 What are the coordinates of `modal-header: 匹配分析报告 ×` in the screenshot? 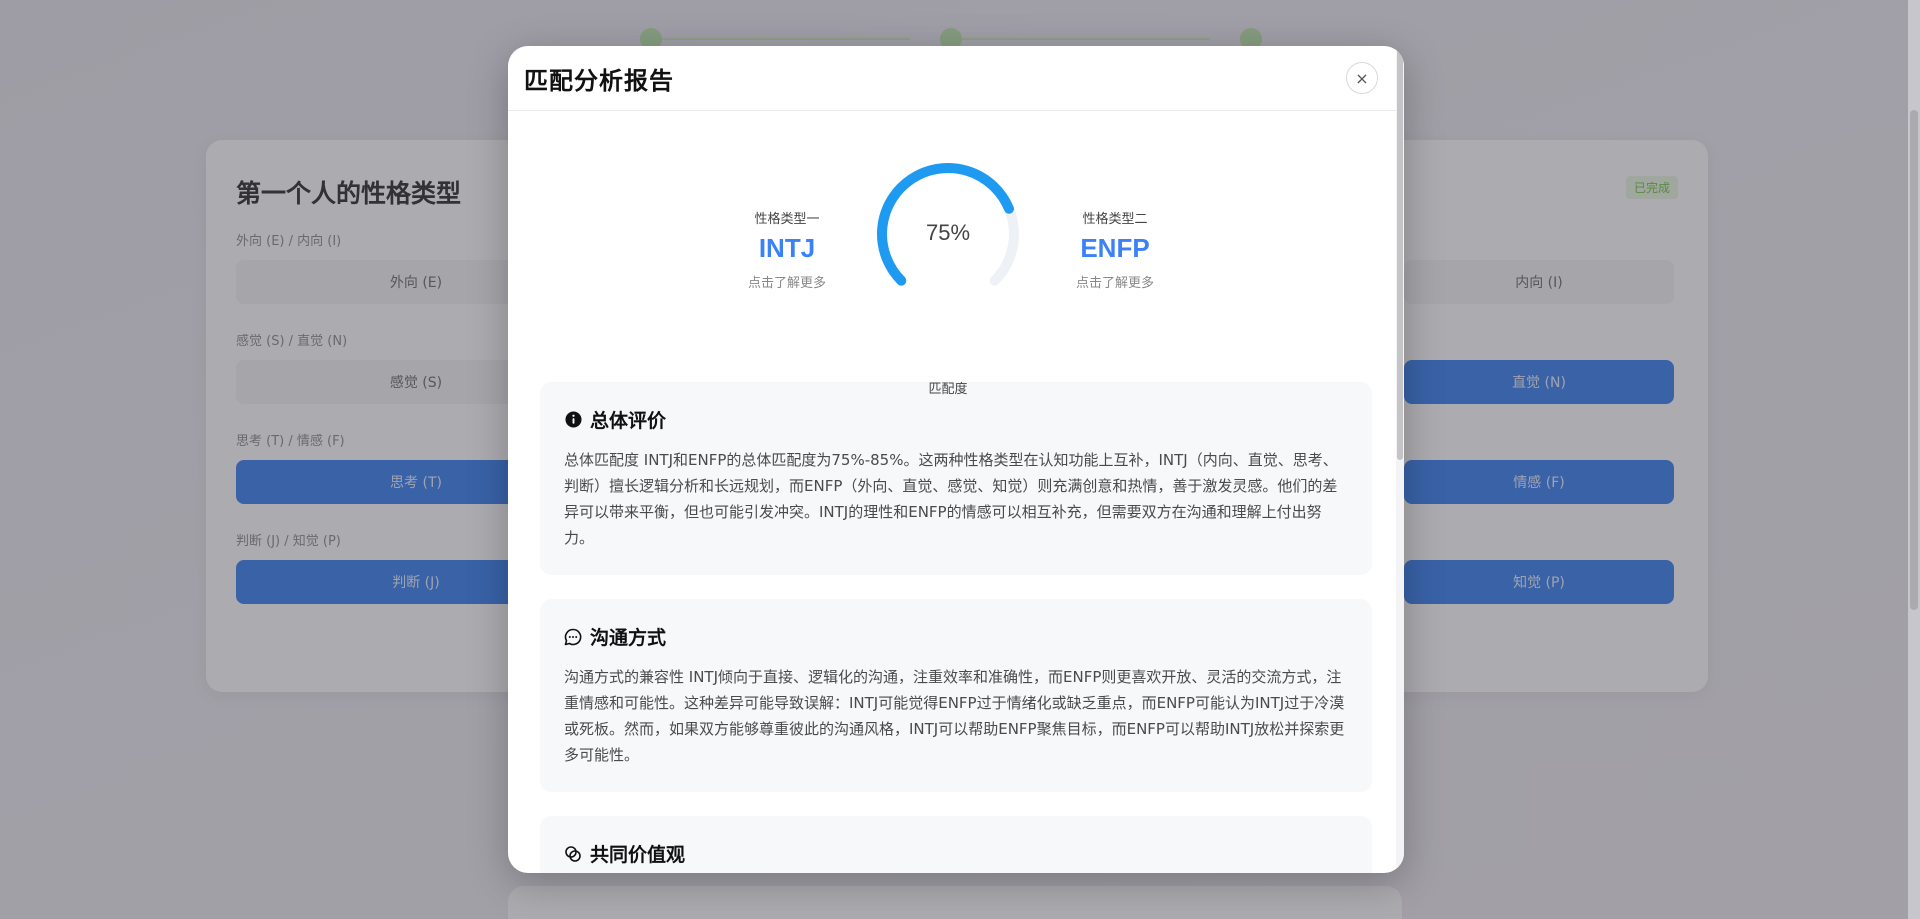 It's located at (956, 78).